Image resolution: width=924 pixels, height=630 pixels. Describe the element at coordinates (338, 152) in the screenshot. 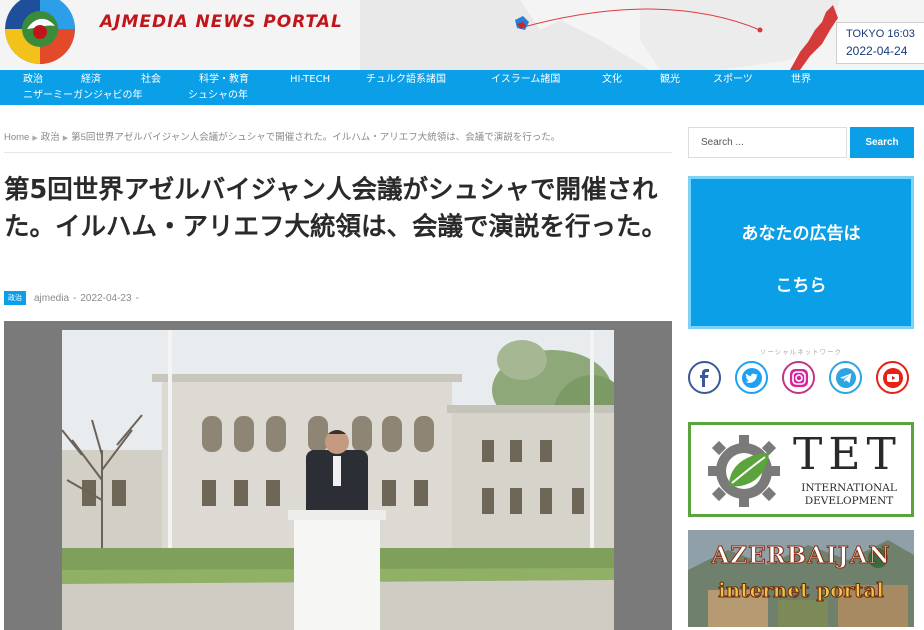

I see `divider` at that location.